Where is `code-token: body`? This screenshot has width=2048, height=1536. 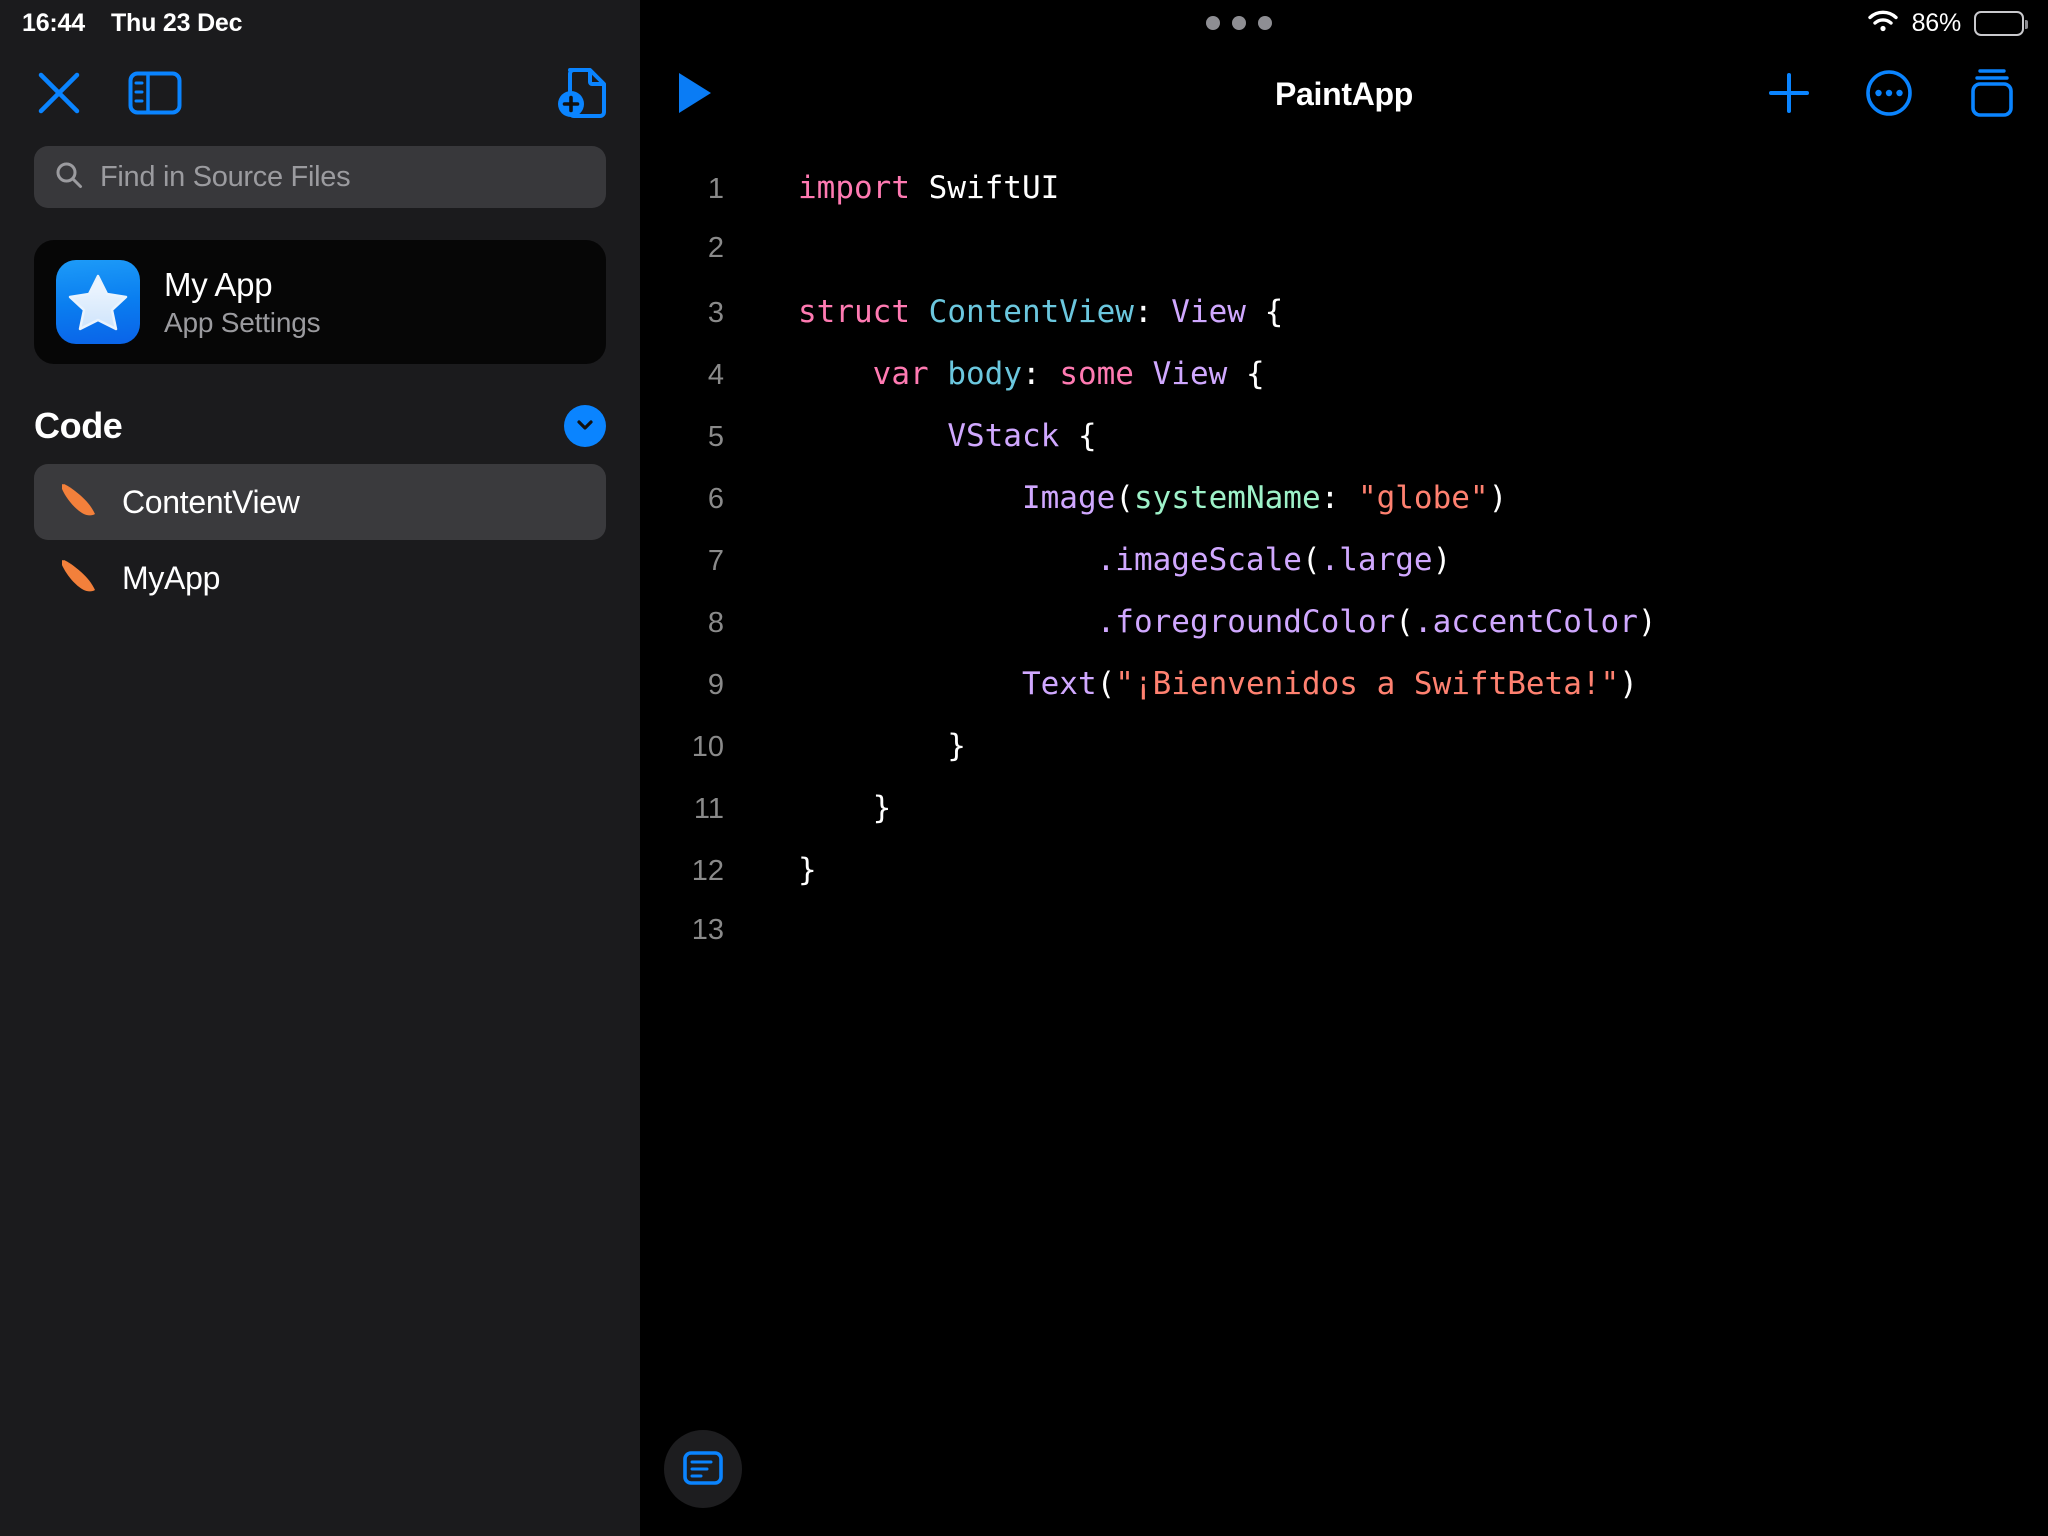 code-token: body is located at coordinates (984, 374).